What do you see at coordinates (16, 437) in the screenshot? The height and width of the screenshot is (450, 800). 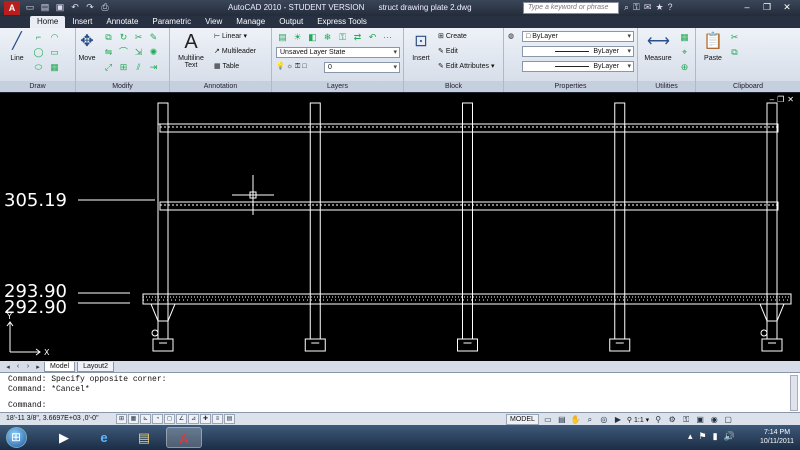 I see `start-button` at bounding box center [16, 437].